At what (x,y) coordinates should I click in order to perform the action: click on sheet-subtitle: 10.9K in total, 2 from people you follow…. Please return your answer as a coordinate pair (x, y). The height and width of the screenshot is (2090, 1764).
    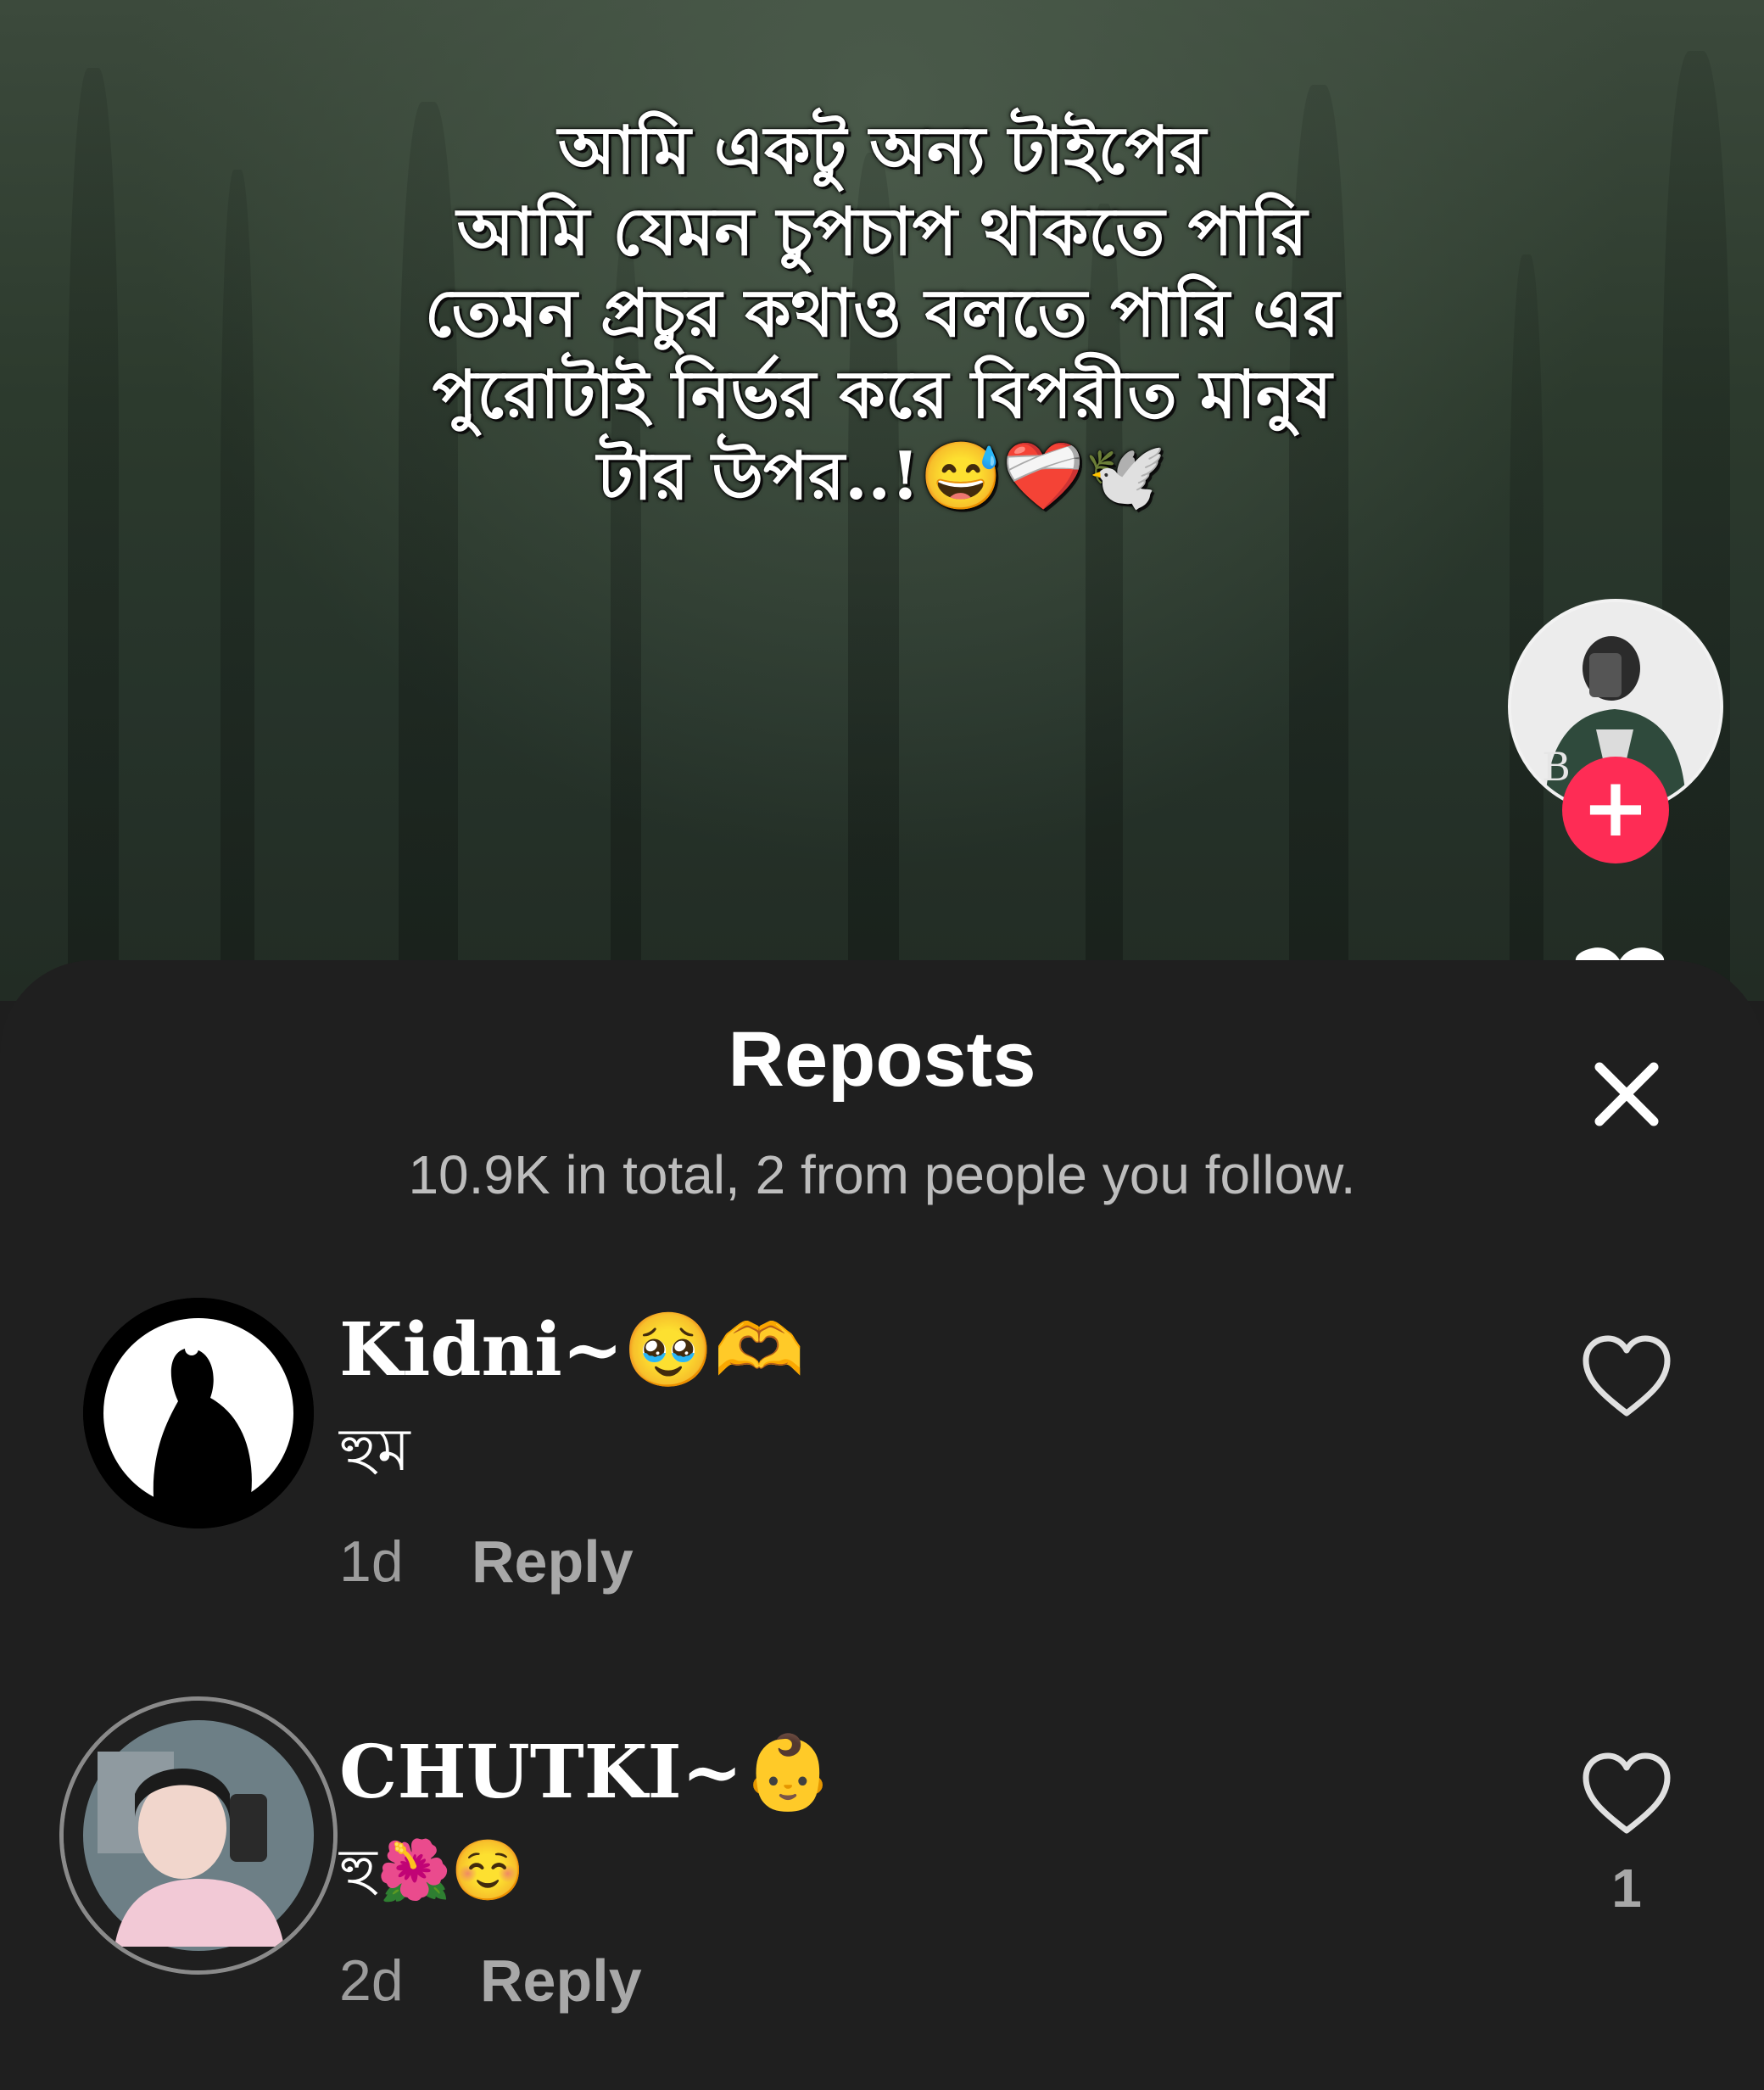
    Looking at the image, I should click on (882, 1174).